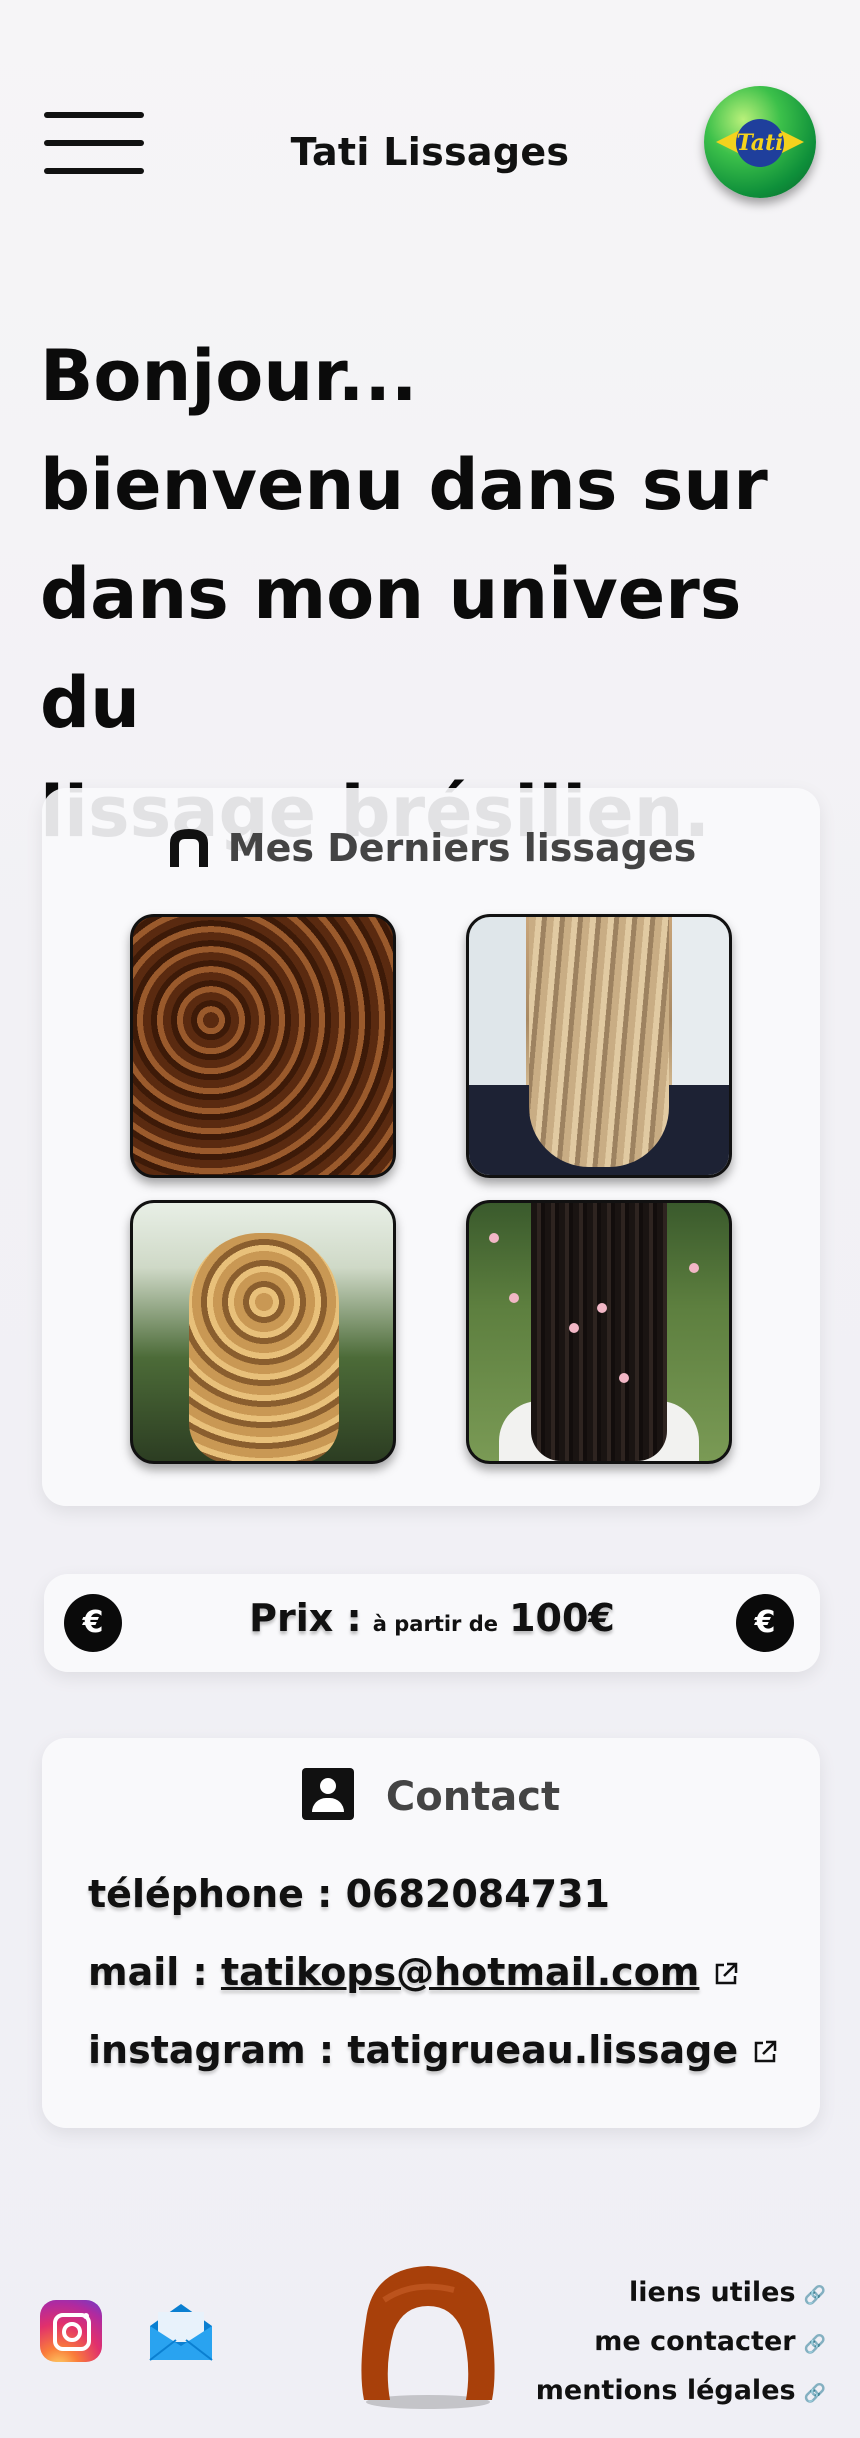  What do you see at coordinates (404, 485) in the screenshot?
I see `hero-line: bienvenu dans sur` at bounding box center [404, 485].